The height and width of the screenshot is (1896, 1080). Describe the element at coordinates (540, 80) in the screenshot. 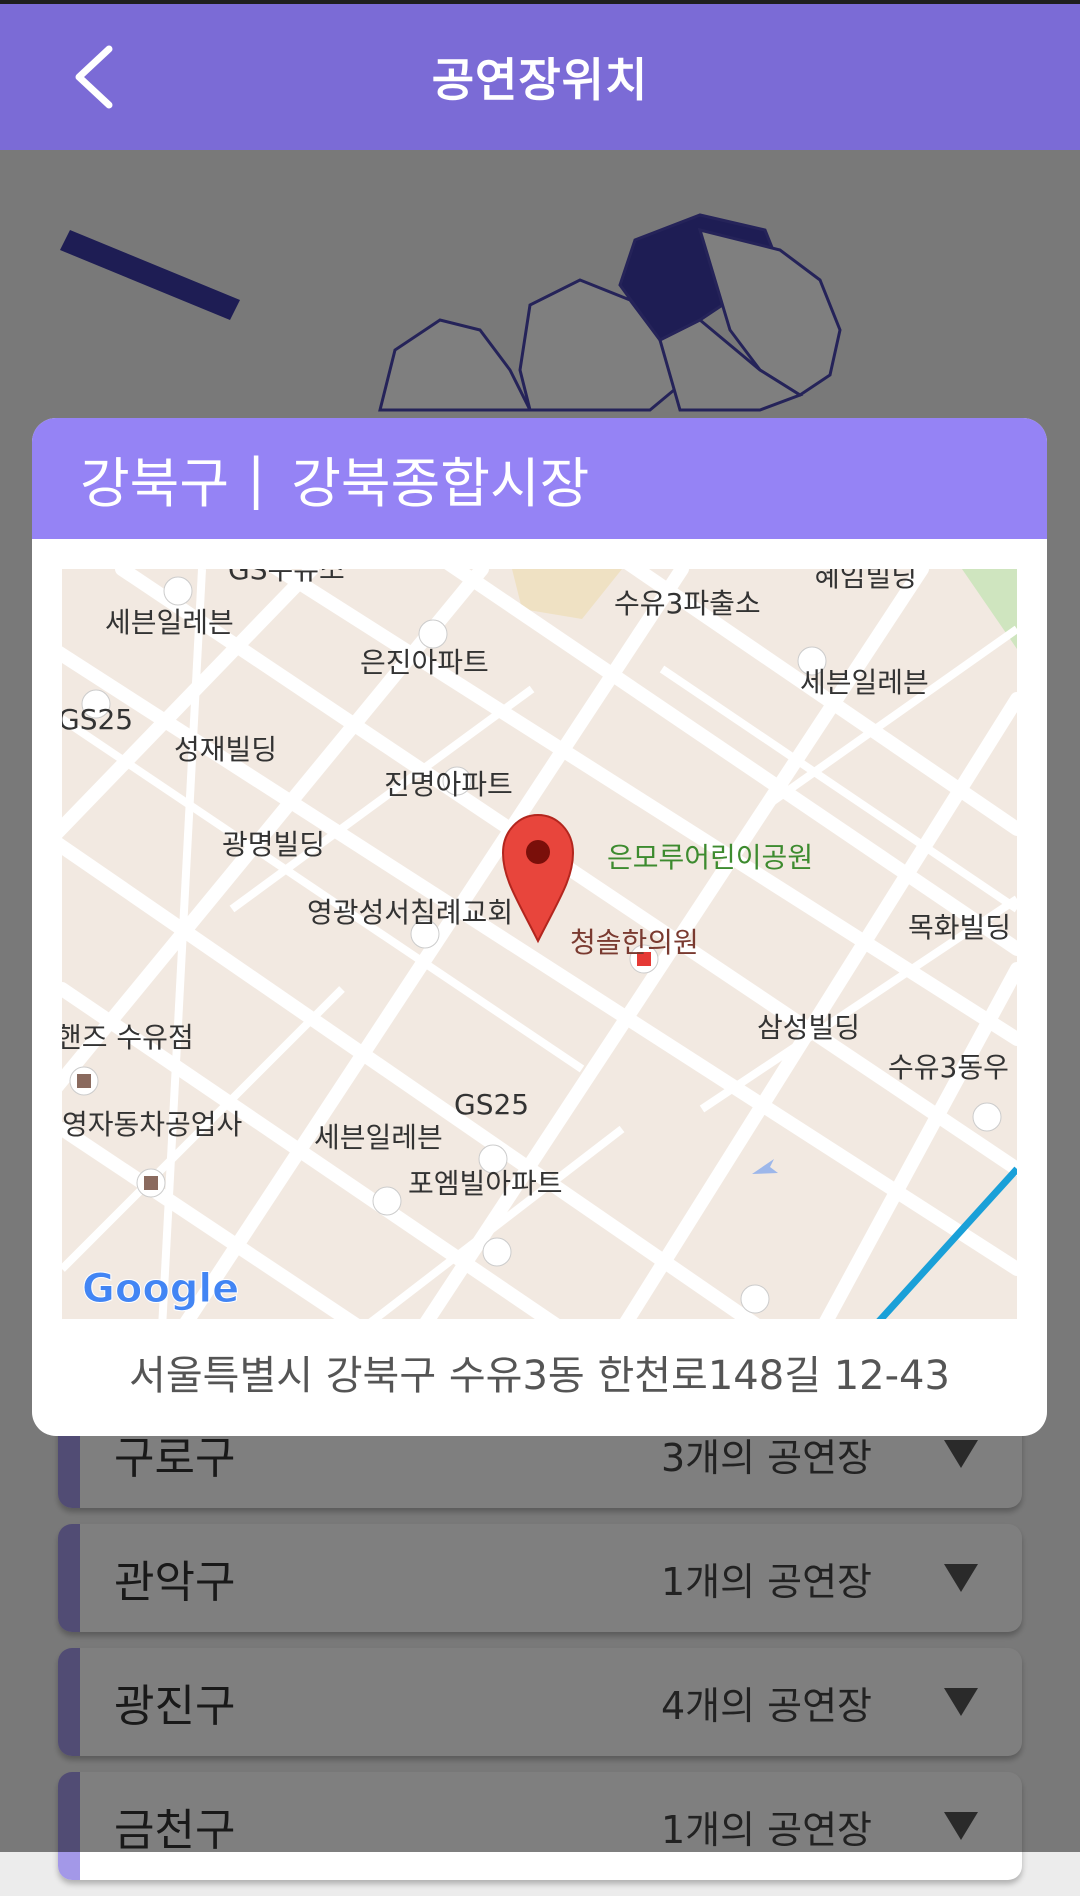

I see `page-title: 공연장위치` at that location.